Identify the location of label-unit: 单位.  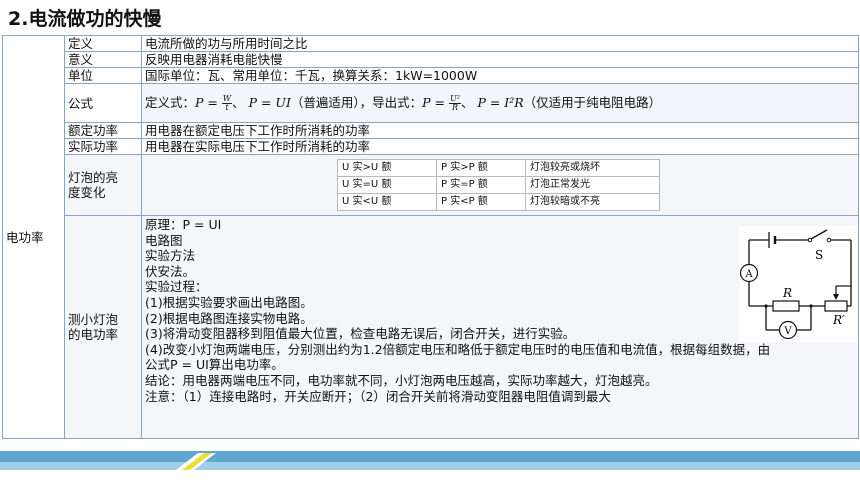
(103, 75).